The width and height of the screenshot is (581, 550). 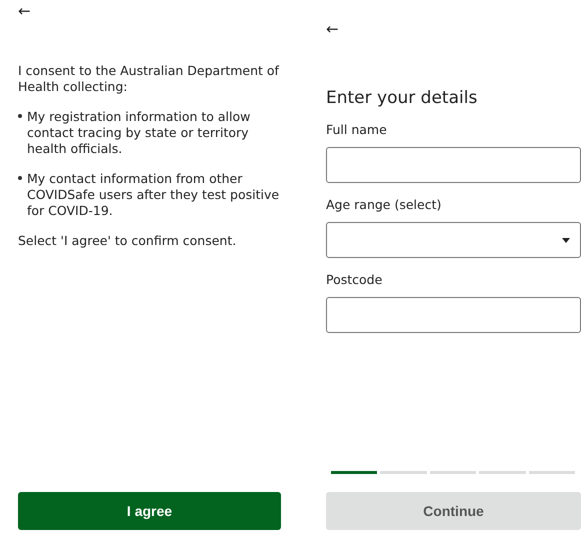 What do you see at coordinates (357, 129) in the screenshot?
I see `field-label: Full name` at bounding box center [357, 129].